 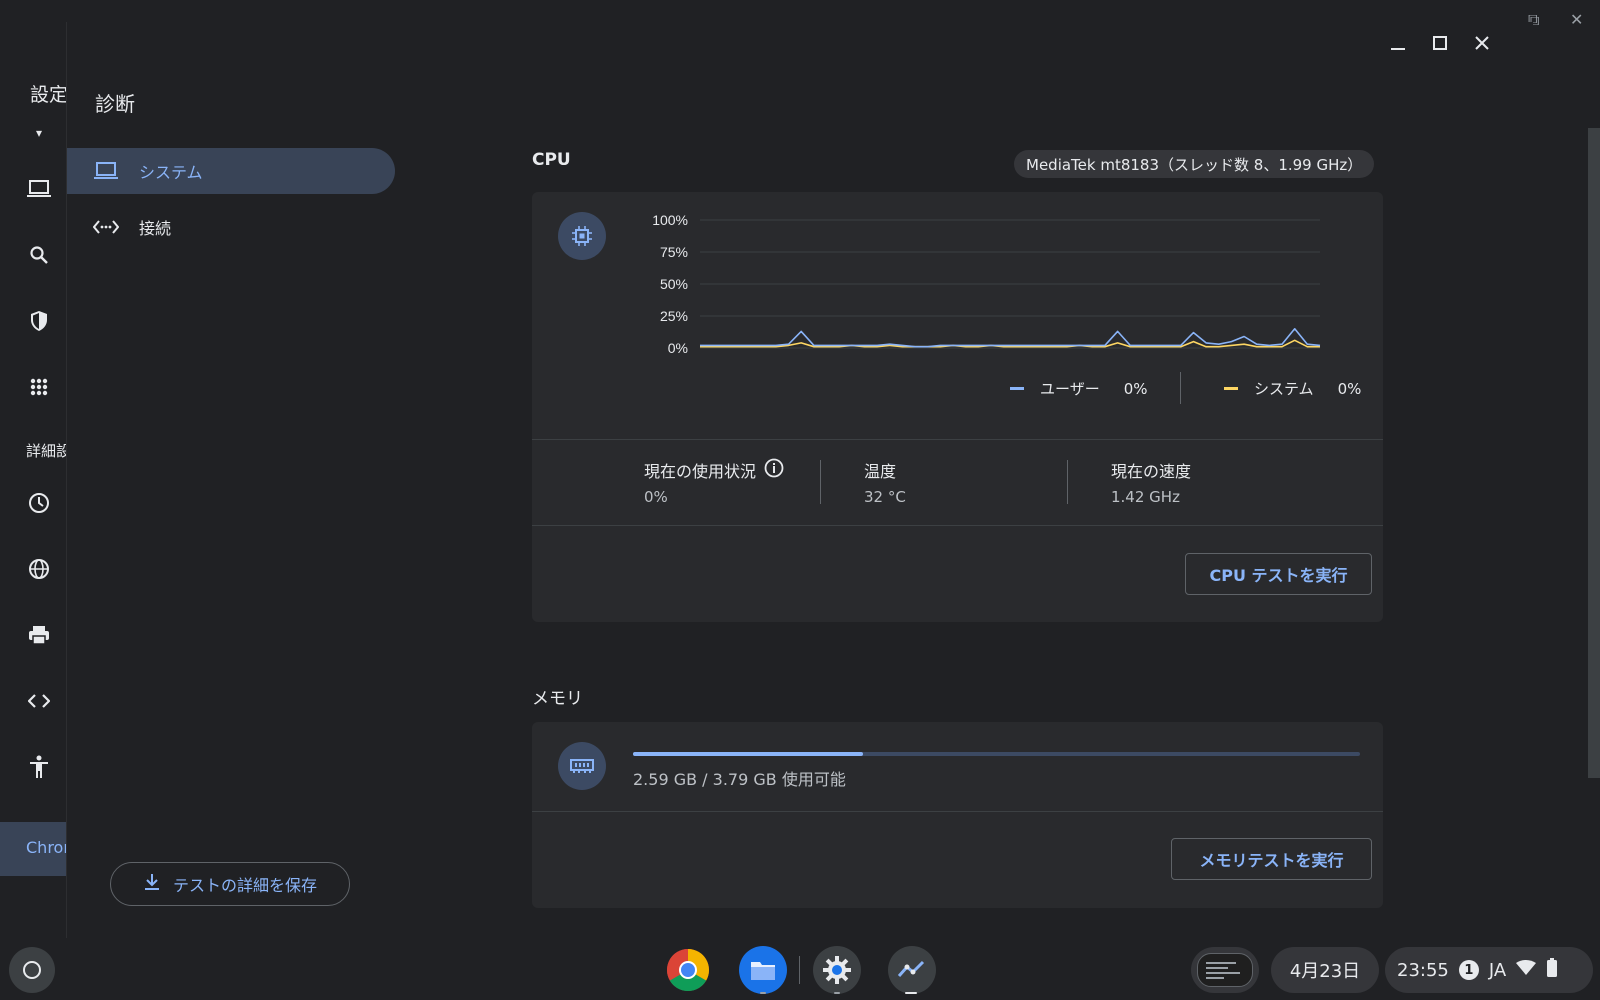 What do you see at coordinates (670, 220) in the screenshot?
I see `y-tick-label: 100%` at bounding box center [670, 220].